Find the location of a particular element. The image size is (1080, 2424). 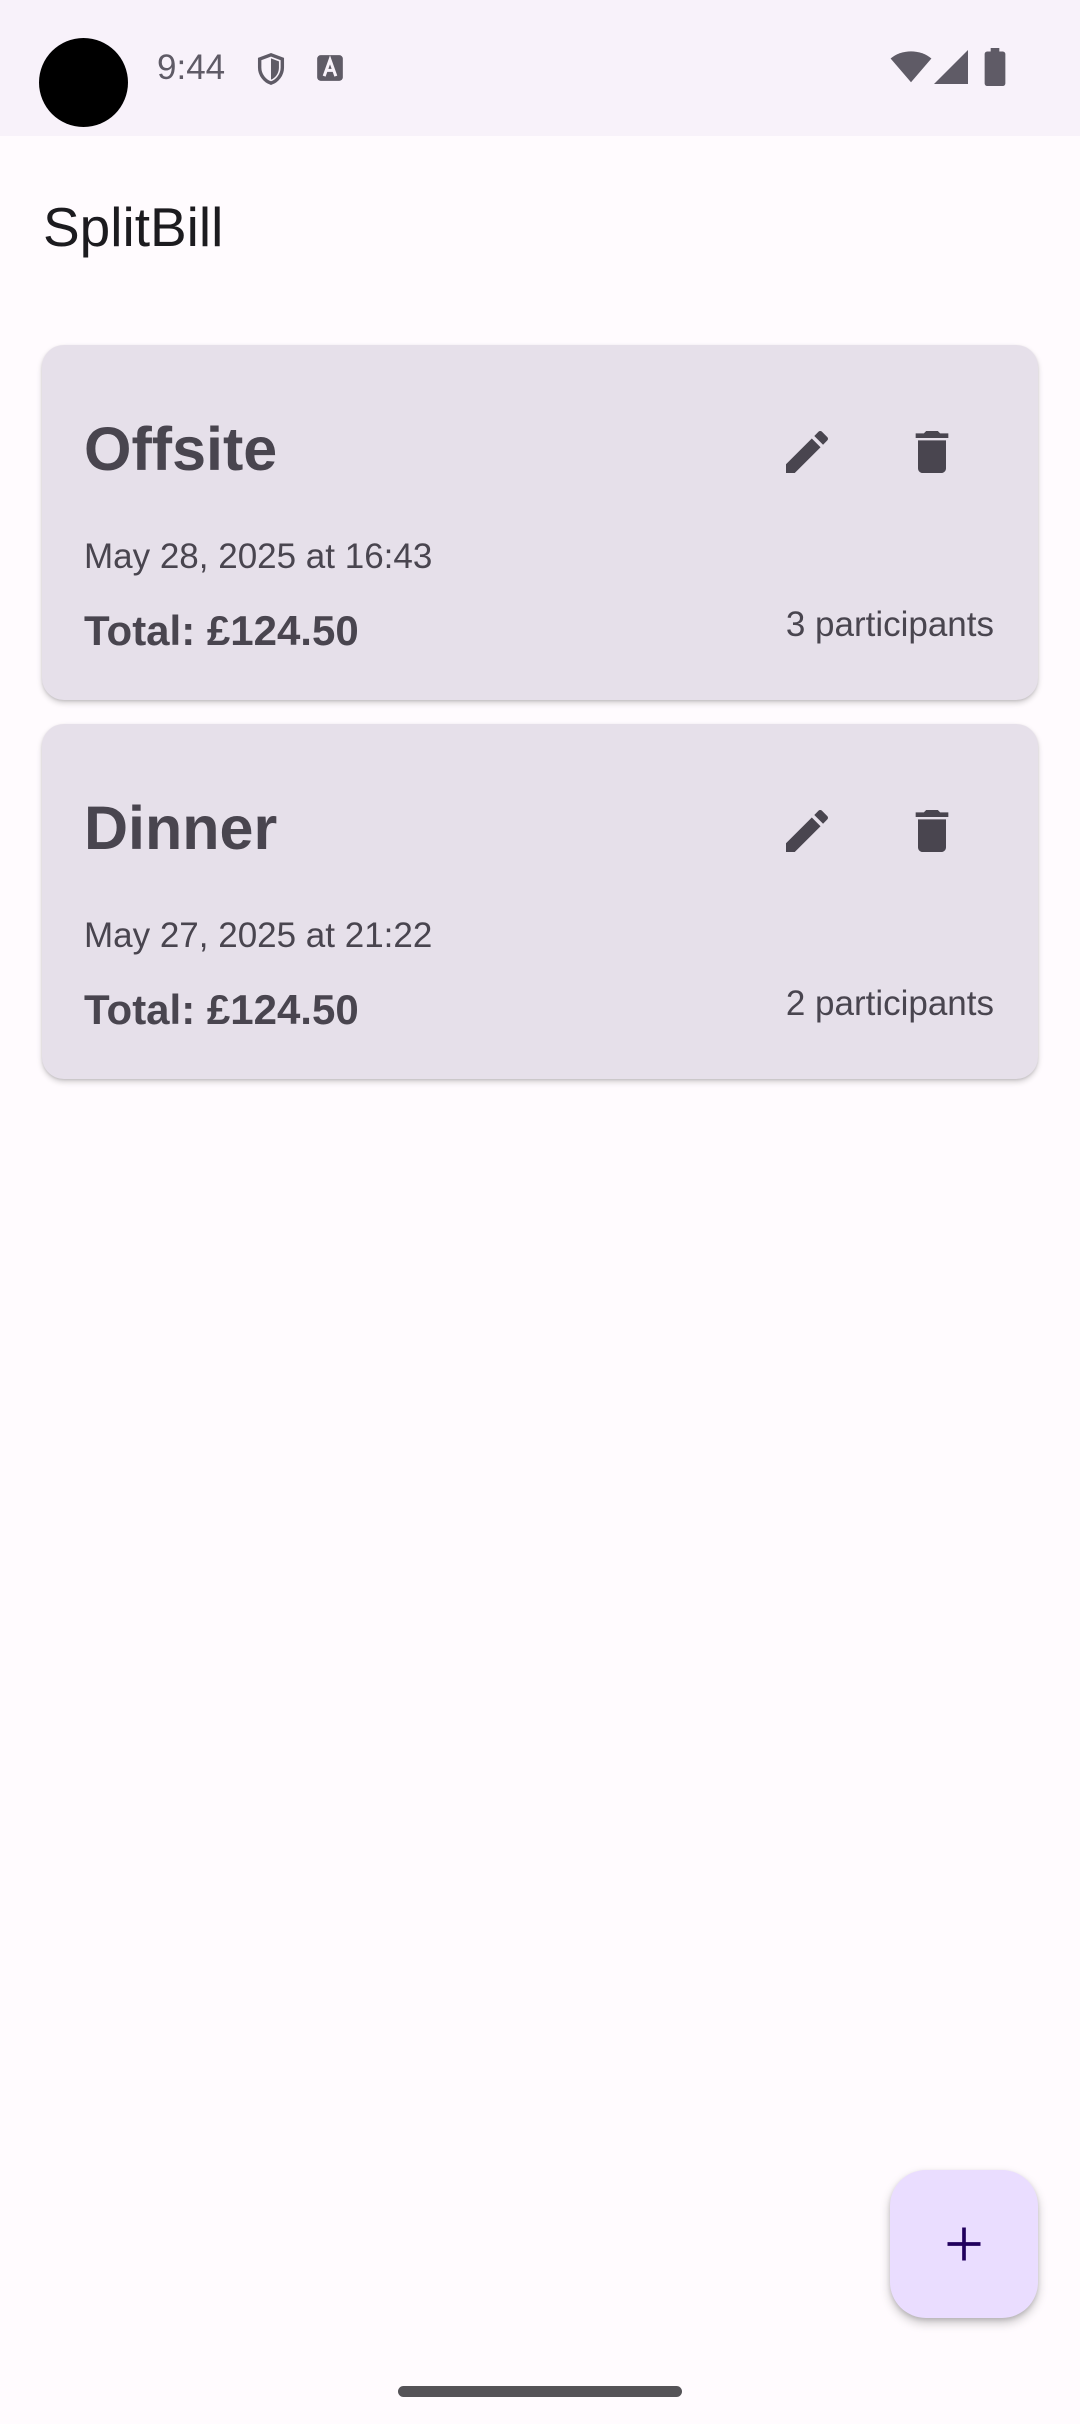

wifi-icon is located at coordinates (911, 67).